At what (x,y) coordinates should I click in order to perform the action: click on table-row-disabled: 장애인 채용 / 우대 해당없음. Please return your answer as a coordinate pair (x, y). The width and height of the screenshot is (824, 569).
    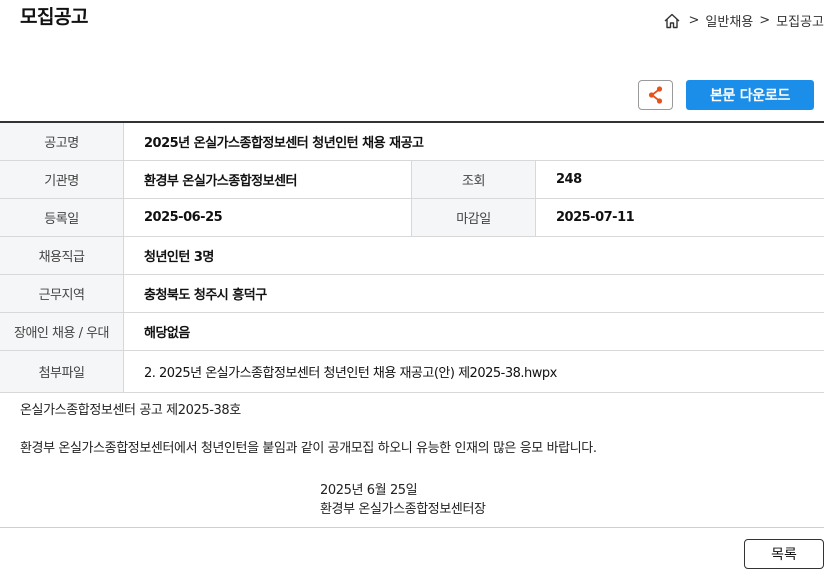
    Looking at the image, I should click on (412, 332).